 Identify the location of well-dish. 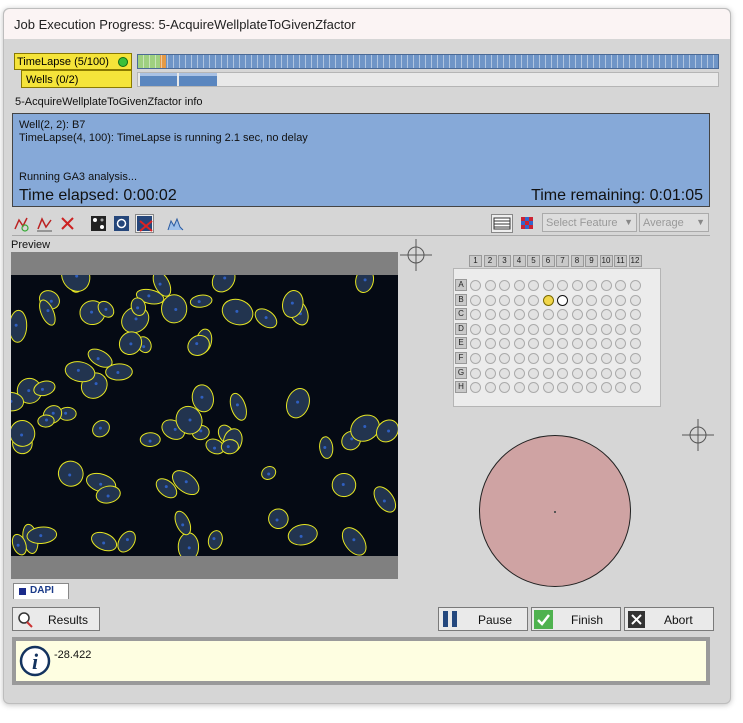
(555, 511).